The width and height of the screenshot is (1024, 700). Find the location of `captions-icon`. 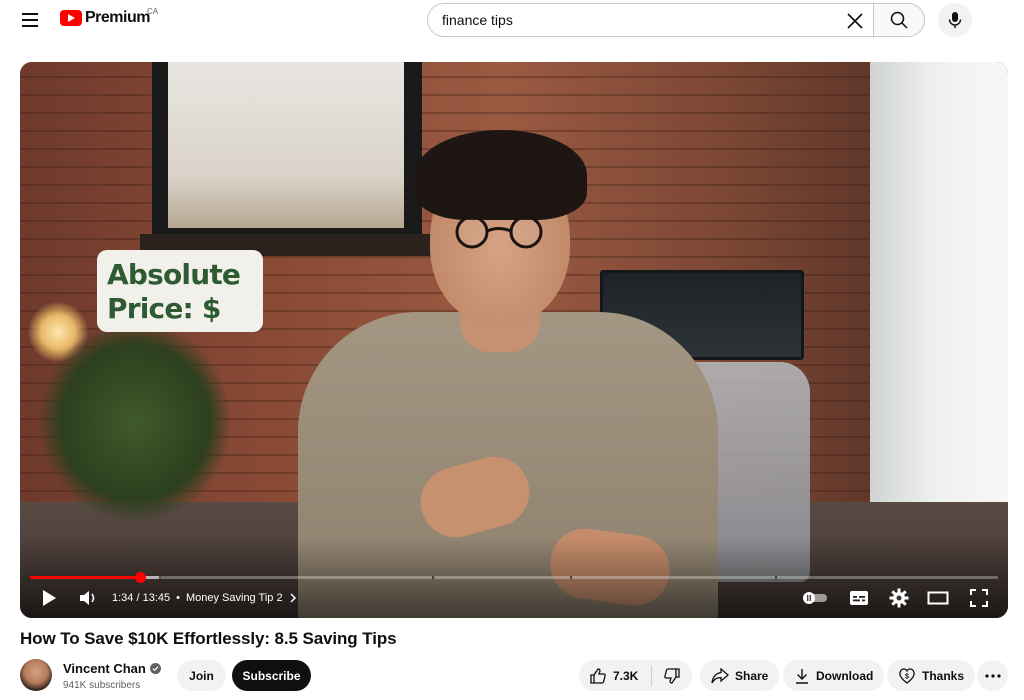

captions-icon is located at coordinates (859, 598).